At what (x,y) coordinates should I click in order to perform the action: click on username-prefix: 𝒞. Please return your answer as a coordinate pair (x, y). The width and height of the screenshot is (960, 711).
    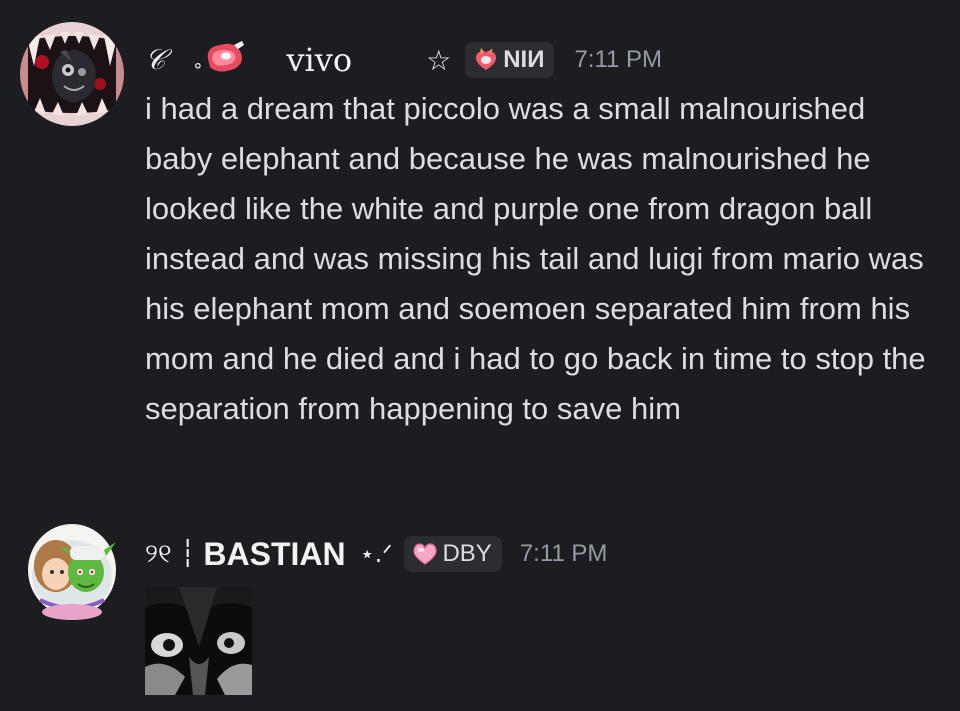
    Looking at the image, I should click on (155, 59).